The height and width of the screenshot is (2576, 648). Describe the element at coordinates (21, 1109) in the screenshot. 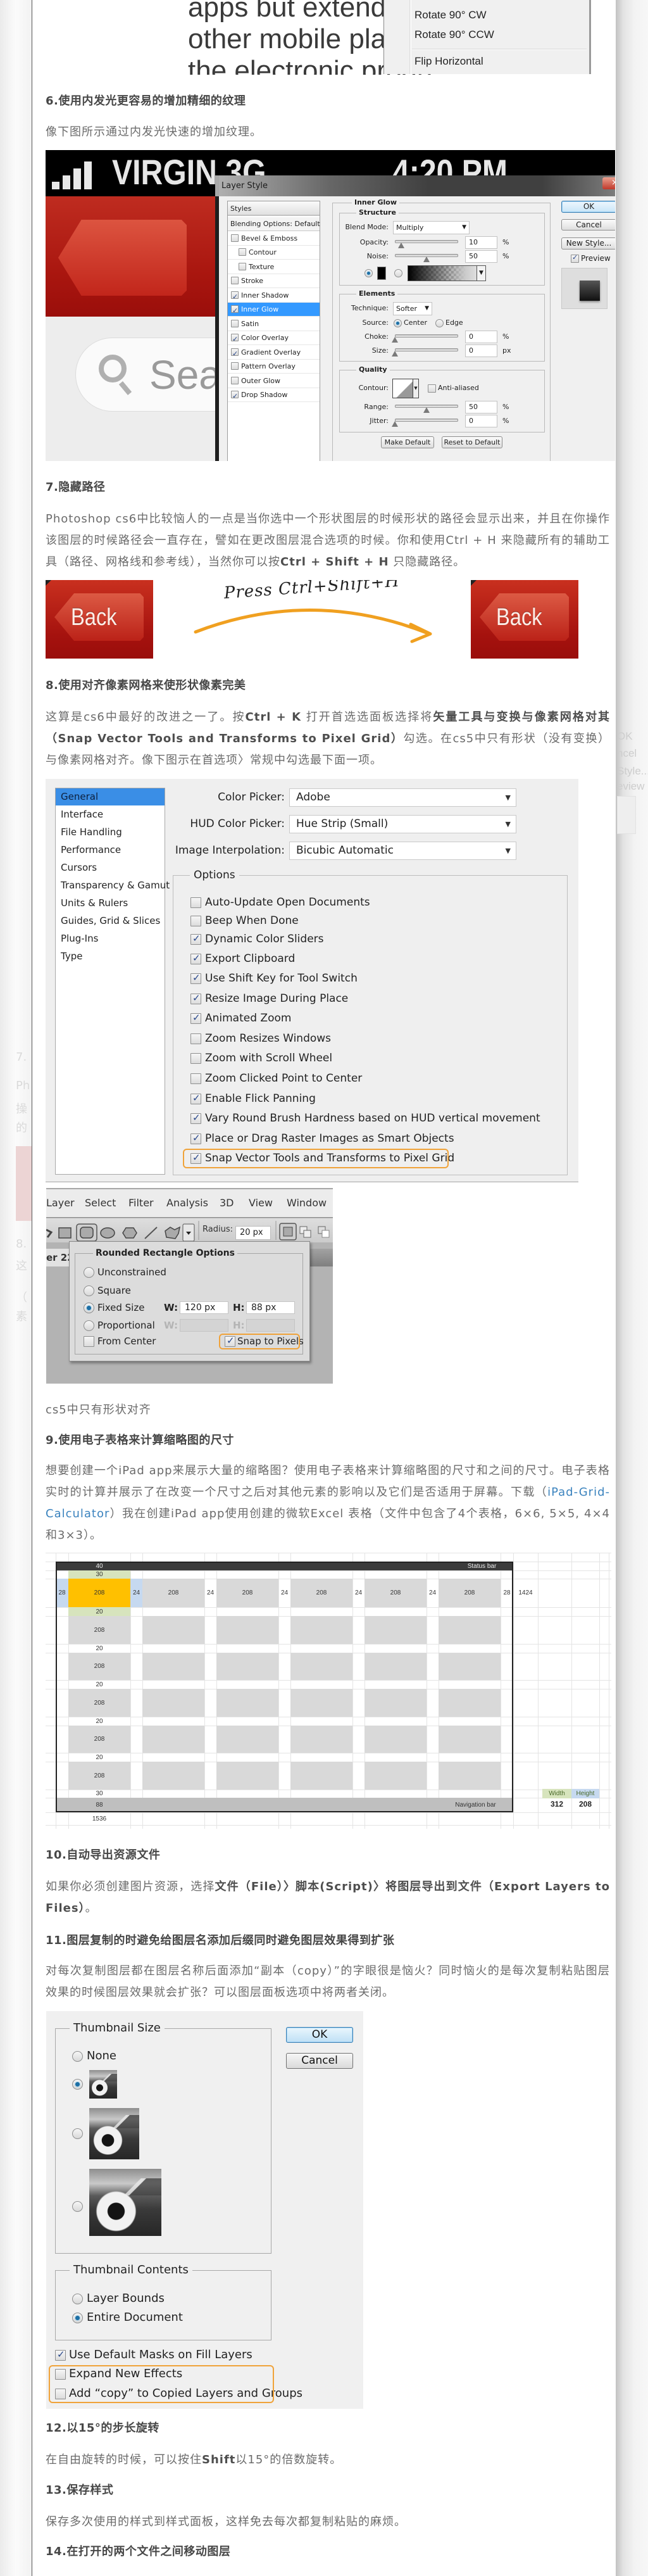

I see `ghost-text: 操` at that location.